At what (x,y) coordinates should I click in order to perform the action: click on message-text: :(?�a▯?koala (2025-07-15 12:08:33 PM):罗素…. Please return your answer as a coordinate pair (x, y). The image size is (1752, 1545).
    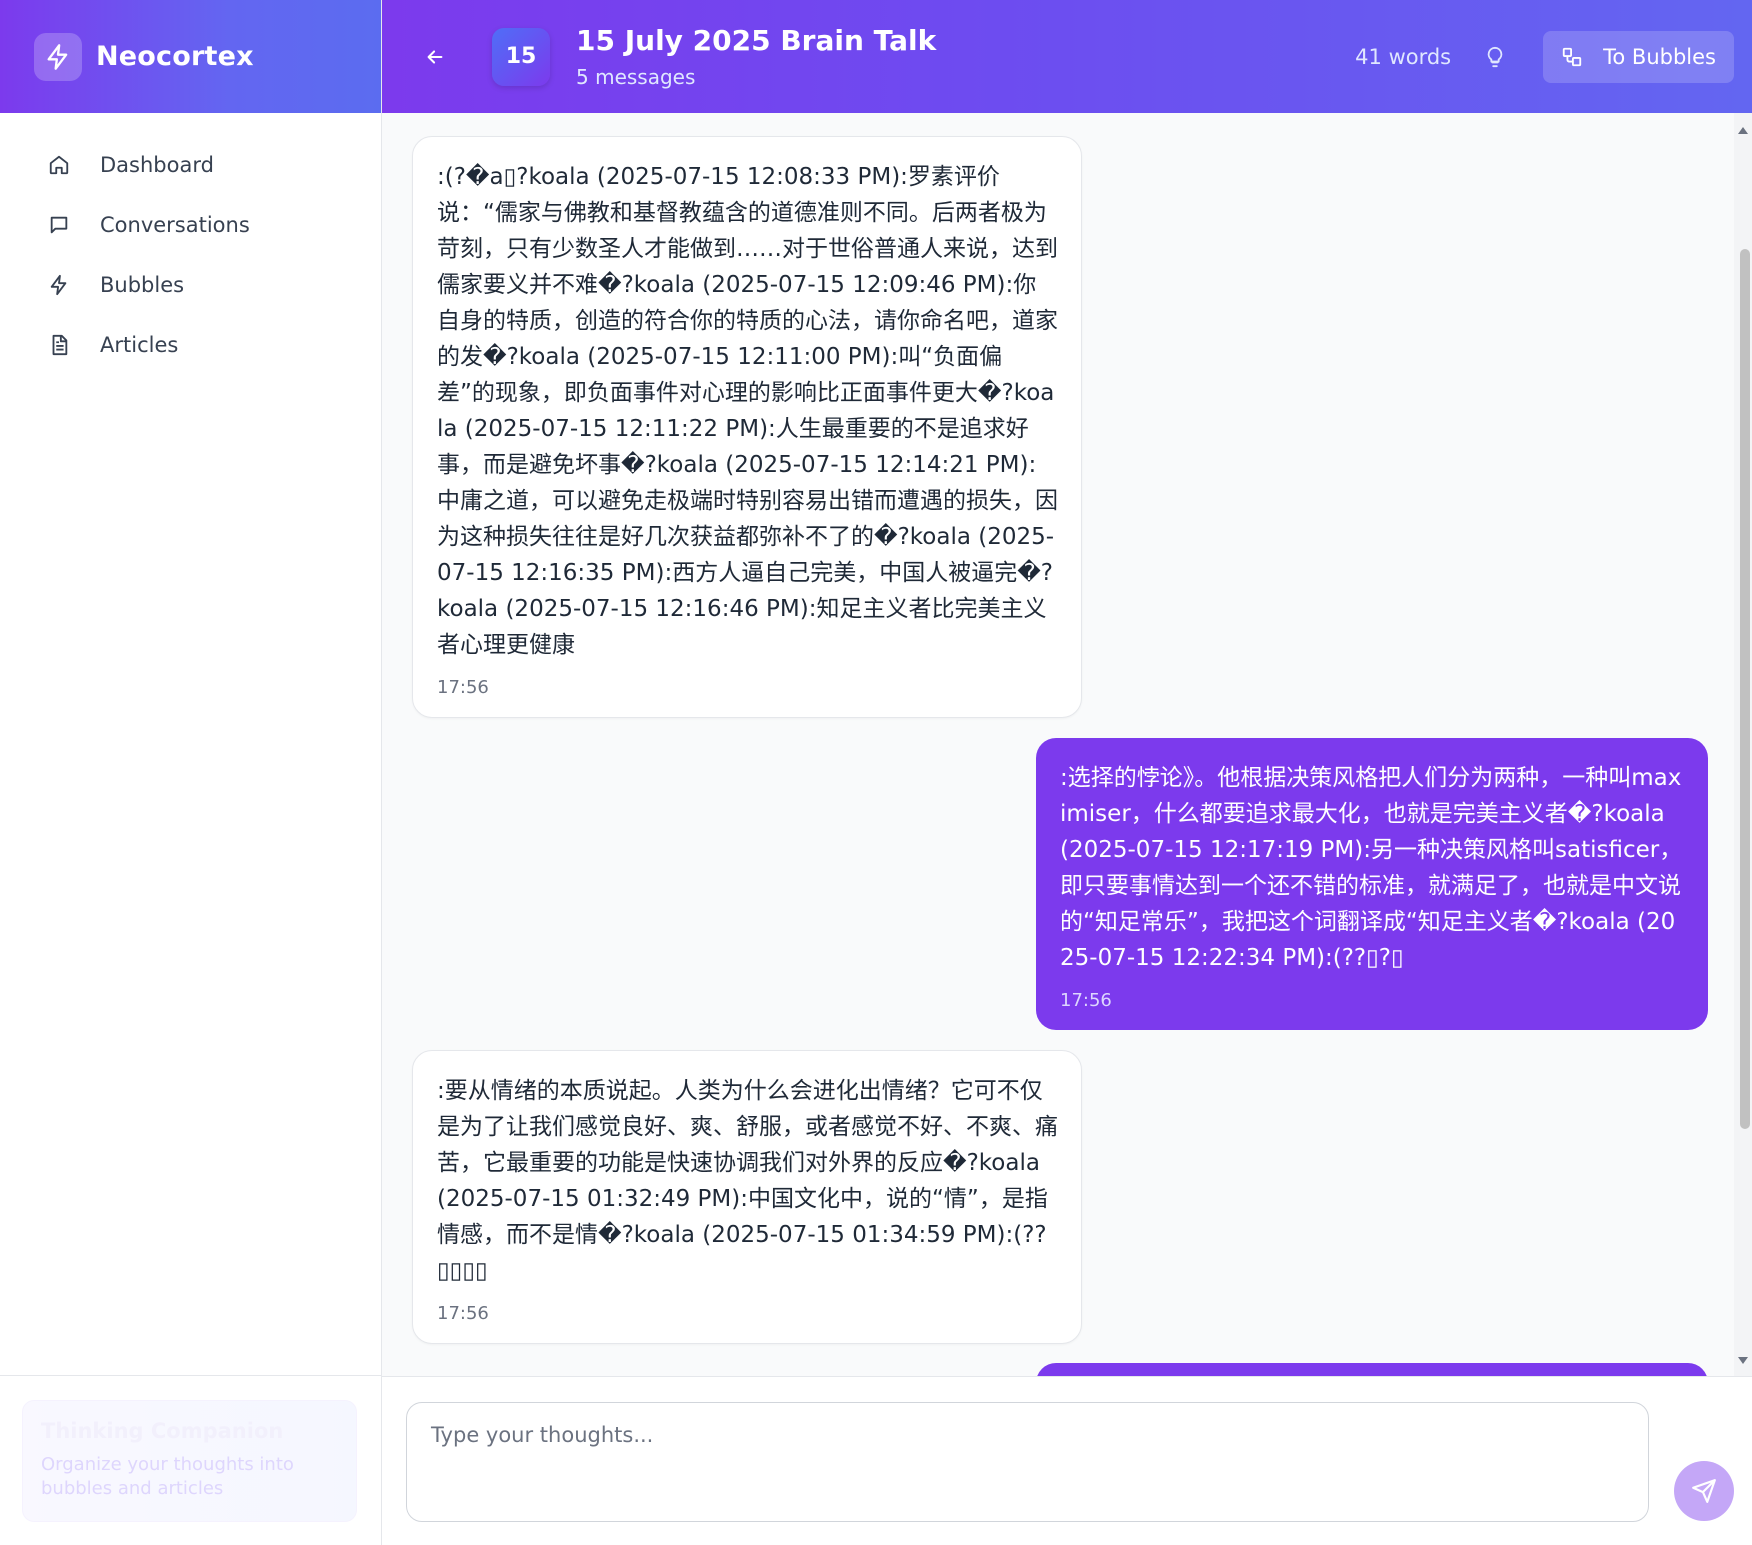
    Looking at the image, I should click on (747, 411).